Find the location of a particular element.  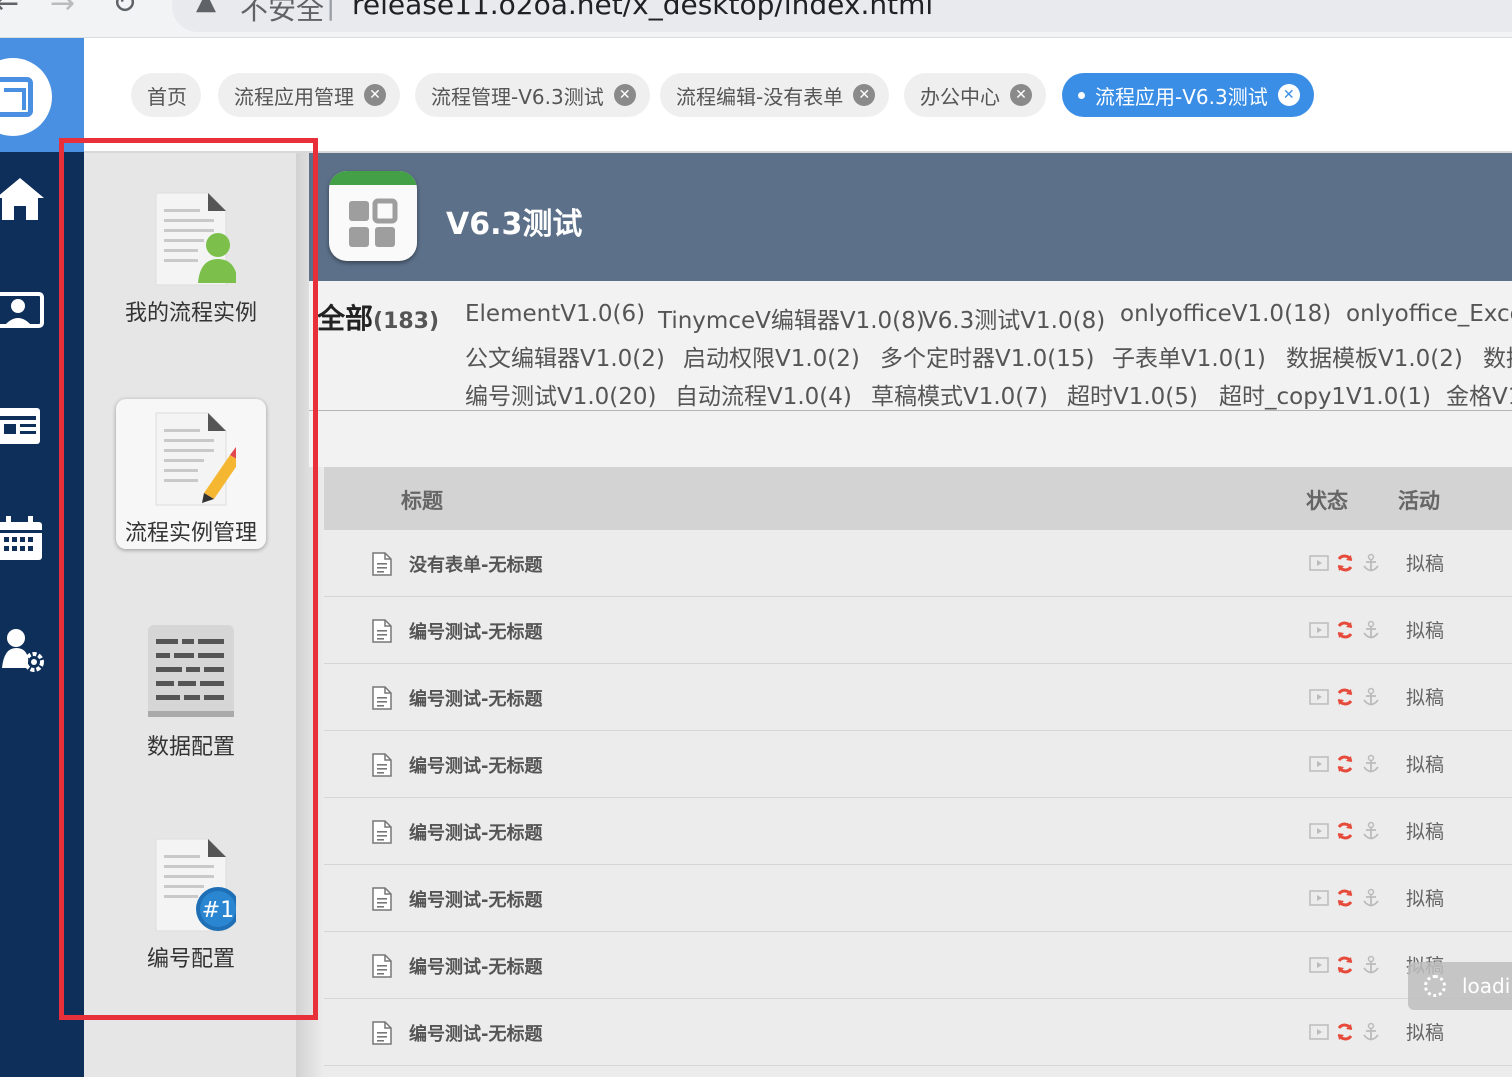

category-item: 超时V1.0(5) is located at coordinates (1132, 394).